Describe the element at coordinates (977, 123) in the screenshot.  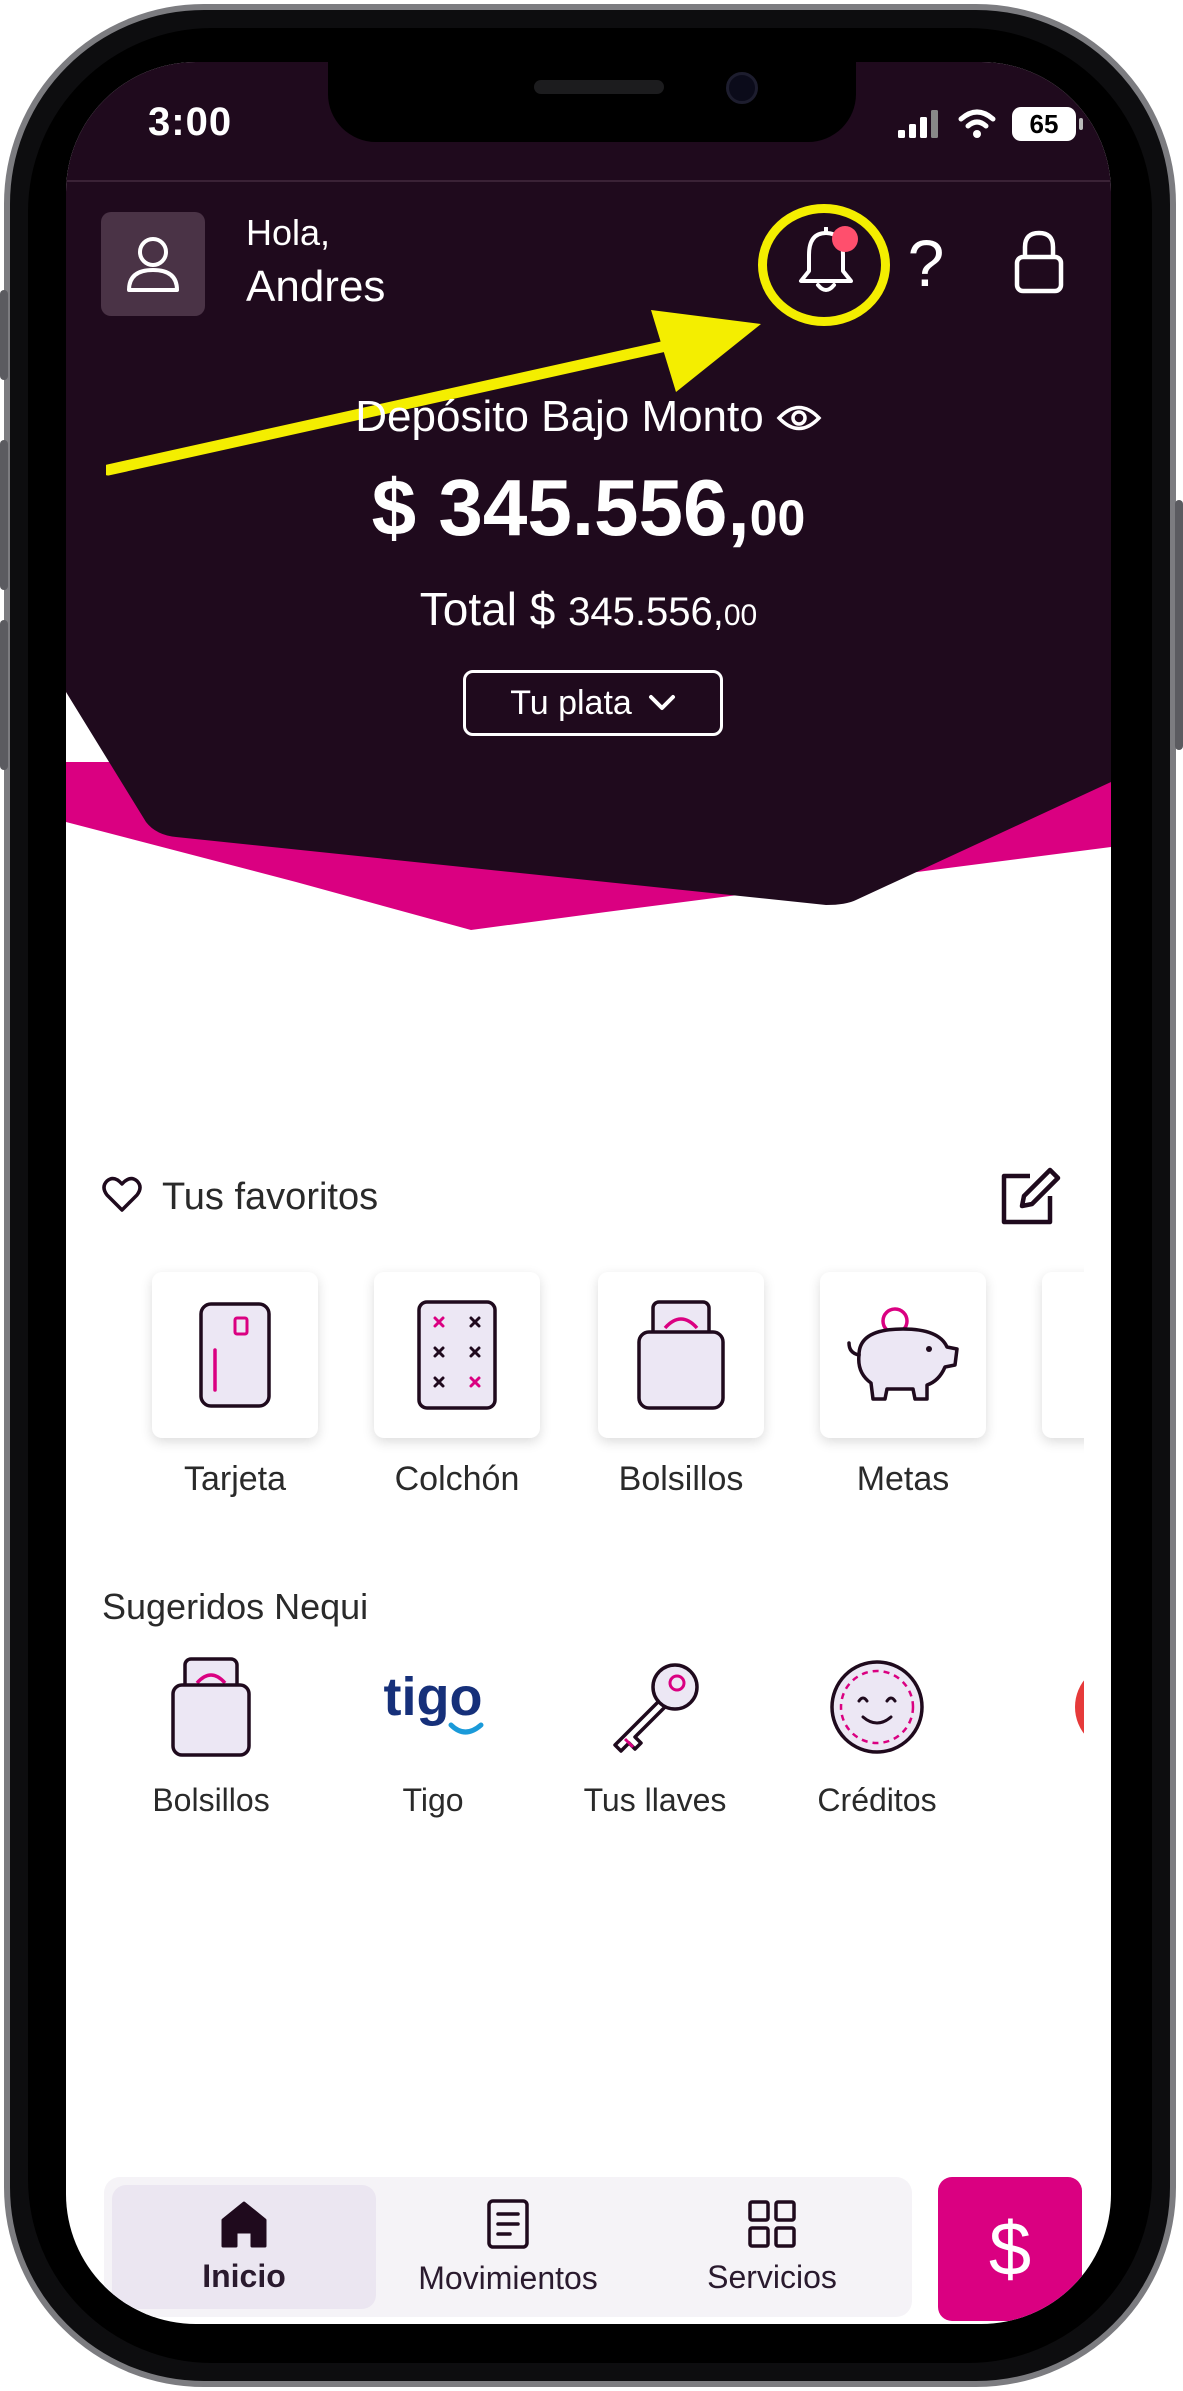
I see `wifi-icon` at that location.